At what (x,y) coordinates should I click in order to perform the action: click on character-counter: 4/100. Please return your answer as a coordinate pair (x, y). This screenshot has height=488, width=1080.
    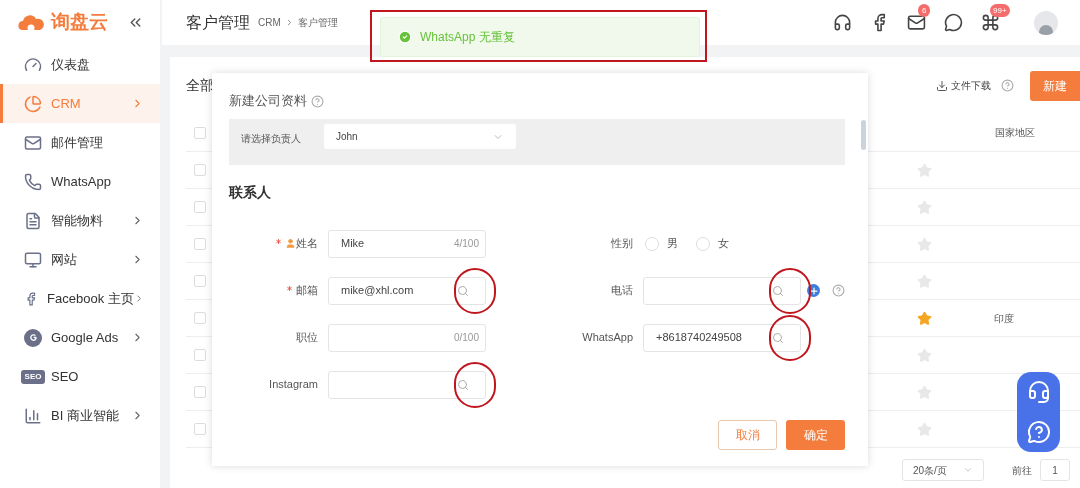
    Looking at the image, I should click on (466, 244).